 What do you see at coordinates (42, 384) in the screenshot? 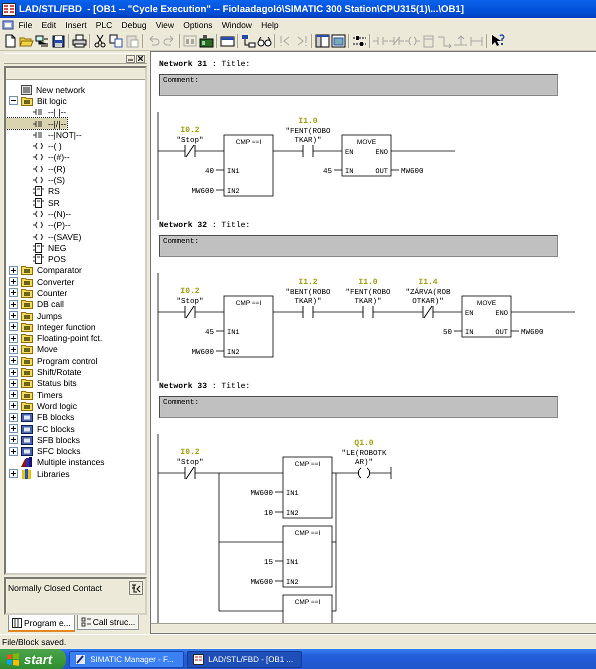
I see `tree-item: Status bits` at bounding box center [42, 384].